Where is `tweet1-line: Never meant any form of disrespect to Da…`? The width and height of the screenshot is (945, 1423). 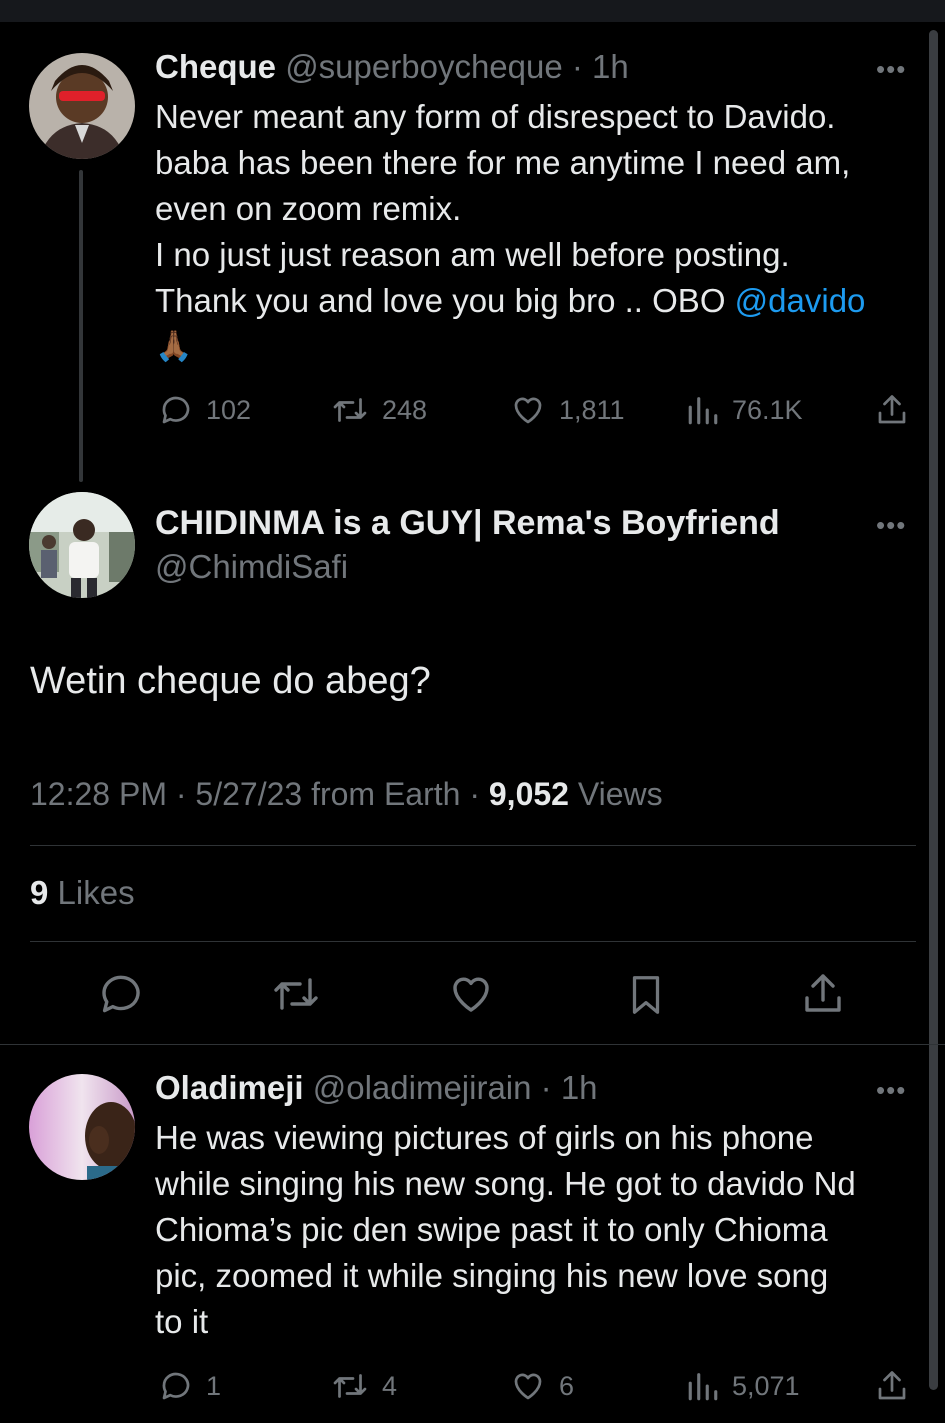 tweet1-line: Never meant any form of disrespect to Da… is located at coordinates (495, 116).